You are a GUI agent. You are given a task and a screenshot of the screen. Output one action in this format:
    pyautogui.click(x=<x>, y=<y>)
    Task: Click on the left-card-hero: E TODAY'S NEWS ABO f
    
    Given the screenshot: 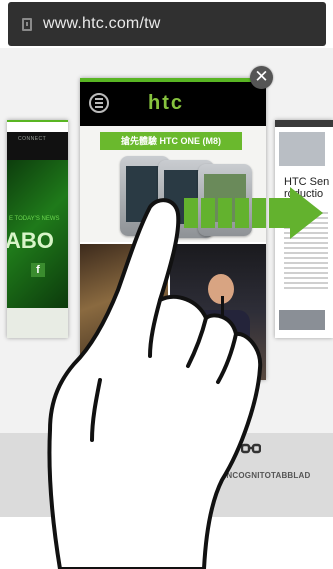 What is the action you would take?
    pyautogui.click(x=37, y=234)
    